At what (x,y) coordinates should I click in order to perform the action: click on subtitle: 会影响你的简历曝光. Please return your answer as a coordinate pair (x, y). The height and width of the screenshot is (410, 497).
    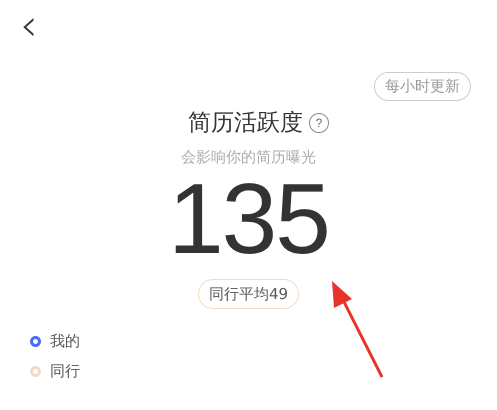
    Looking at the image, I should click on (248, 157).